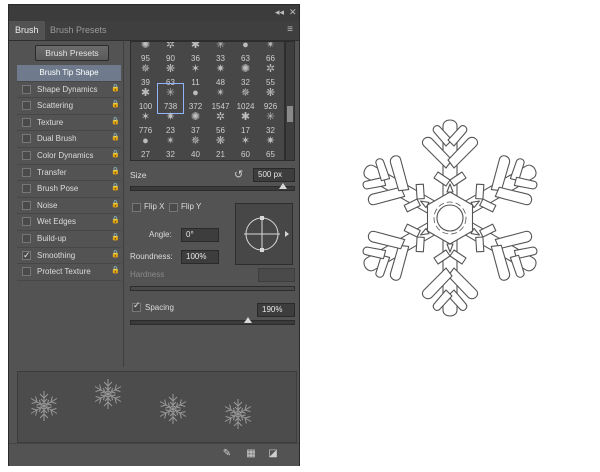  Describe the element at coordinates (69, 206) in the screenshot. I see `setting-item-noise: Noise 🔒` at that location.